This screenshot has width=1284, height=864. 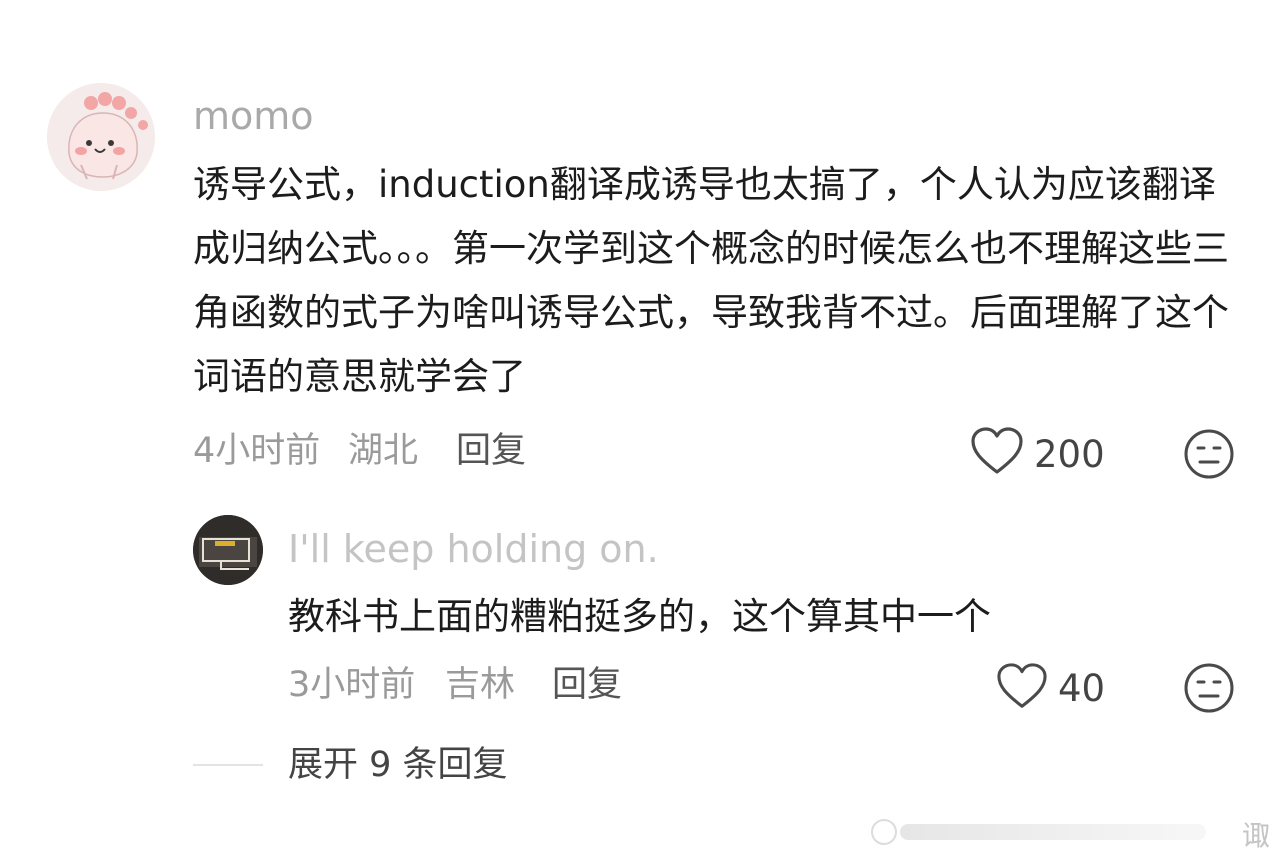 I want to click on comment-like-button, so click(x=997, y=452).